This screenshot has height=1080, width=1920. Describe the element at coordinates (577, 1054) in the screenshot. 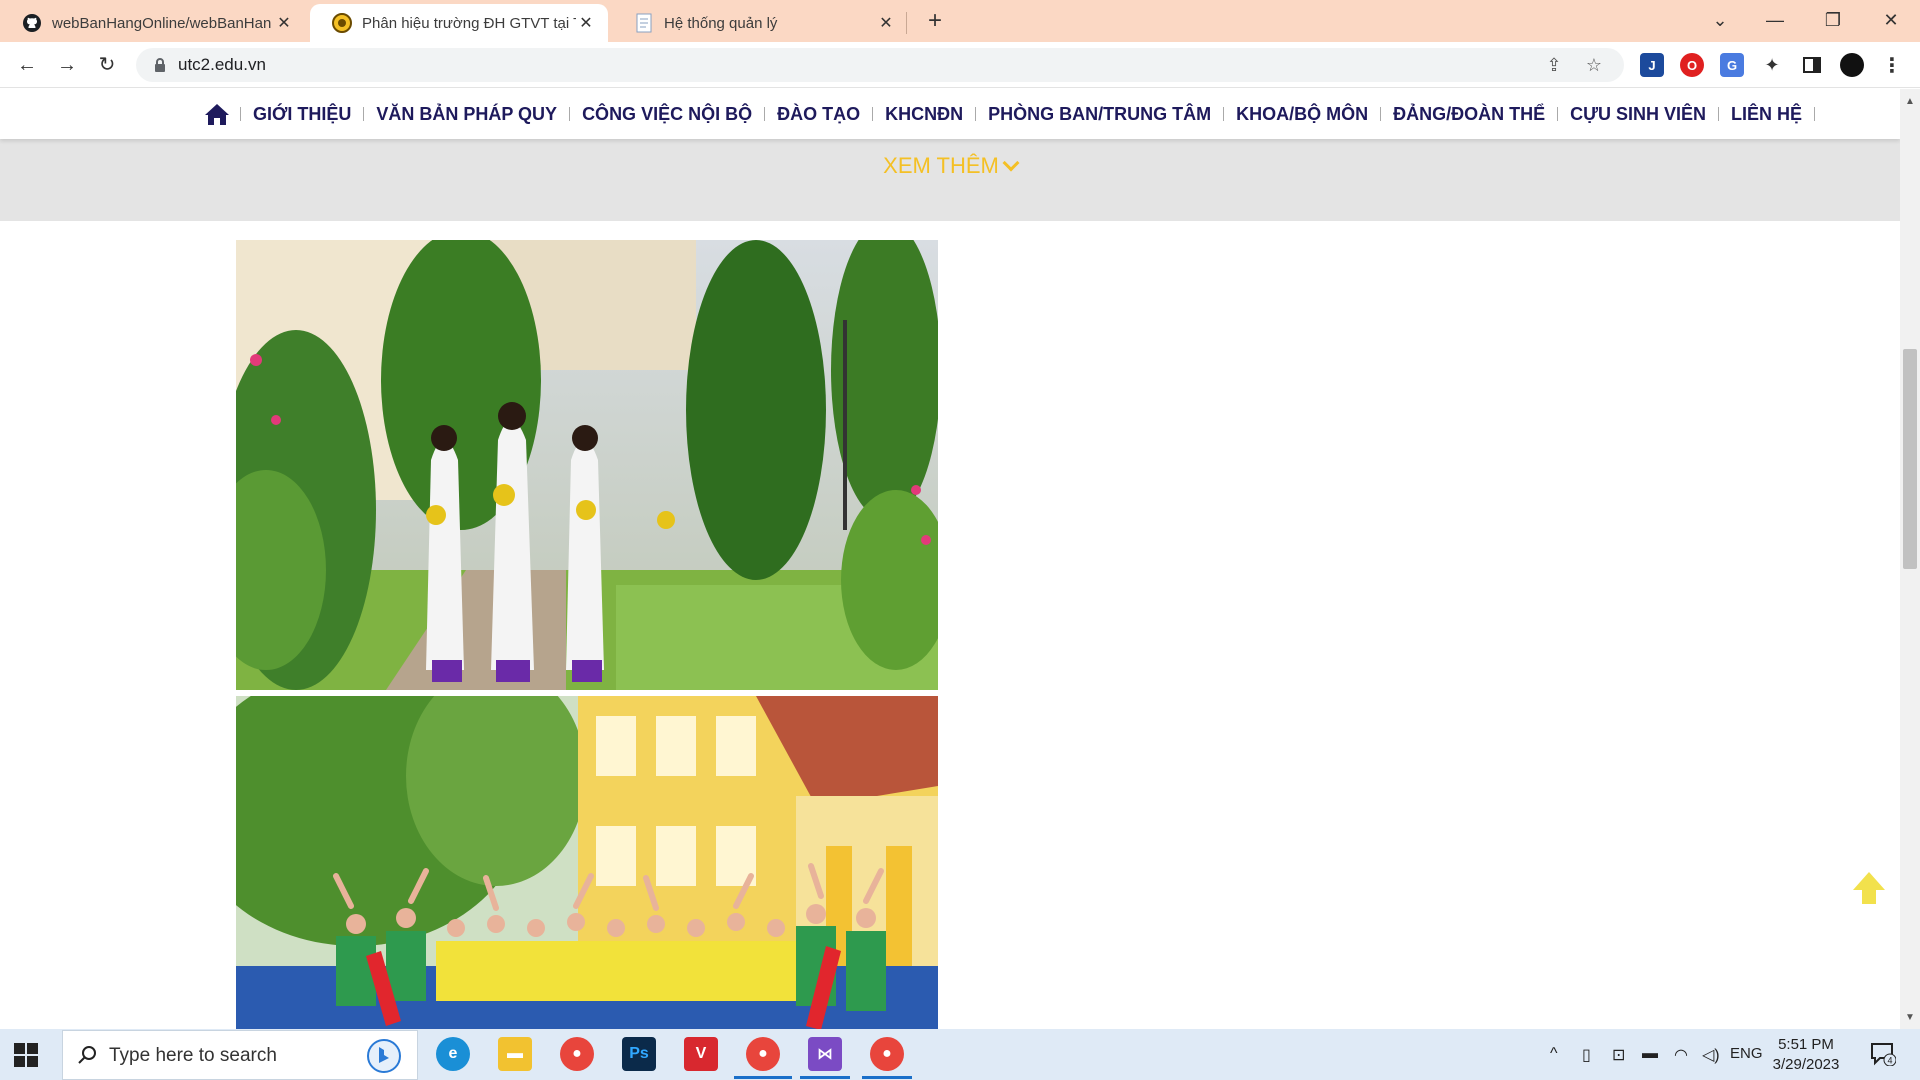

I see `chrome-icon: ●` at that location.